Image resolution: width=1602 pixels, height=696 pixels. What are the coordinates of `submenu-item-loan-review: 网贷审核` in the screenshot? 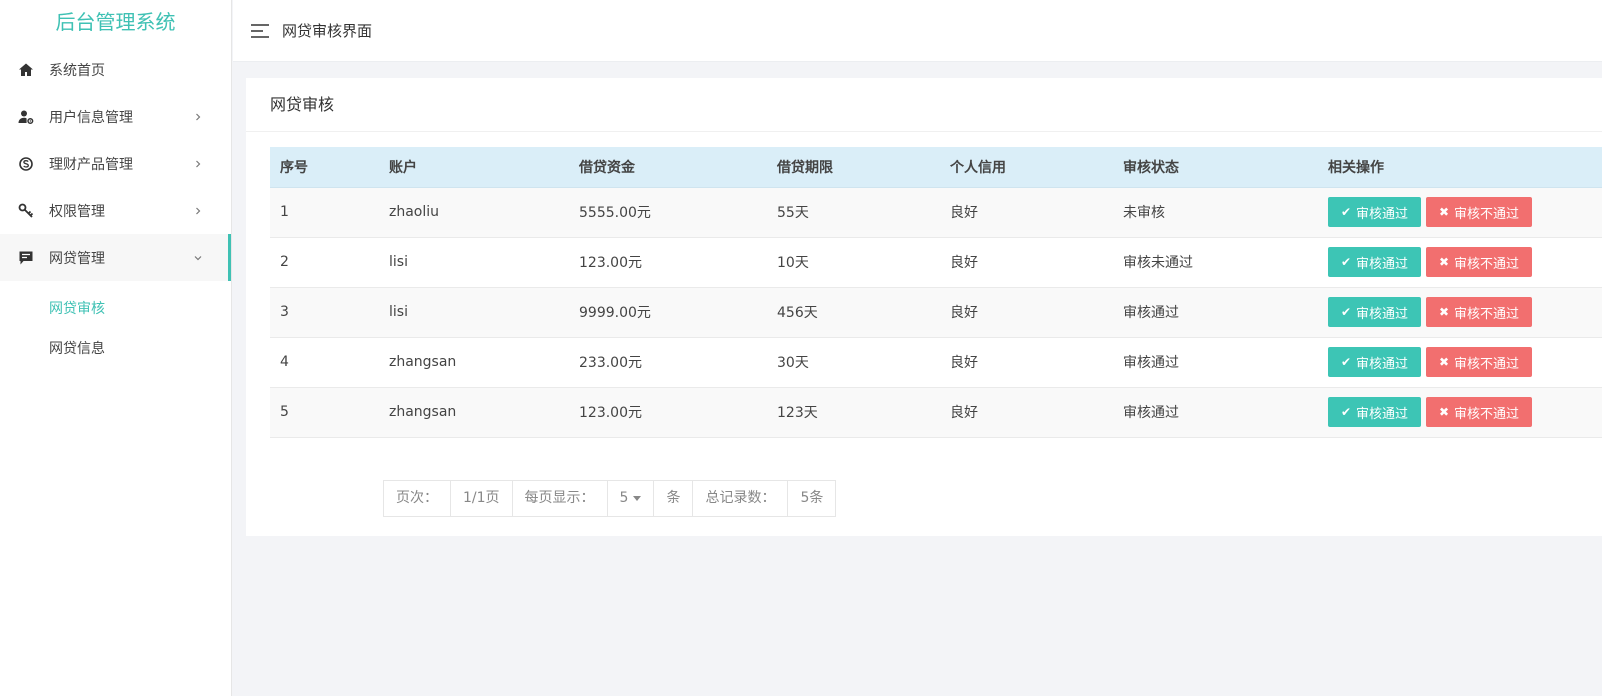 It's located at (115, 309).